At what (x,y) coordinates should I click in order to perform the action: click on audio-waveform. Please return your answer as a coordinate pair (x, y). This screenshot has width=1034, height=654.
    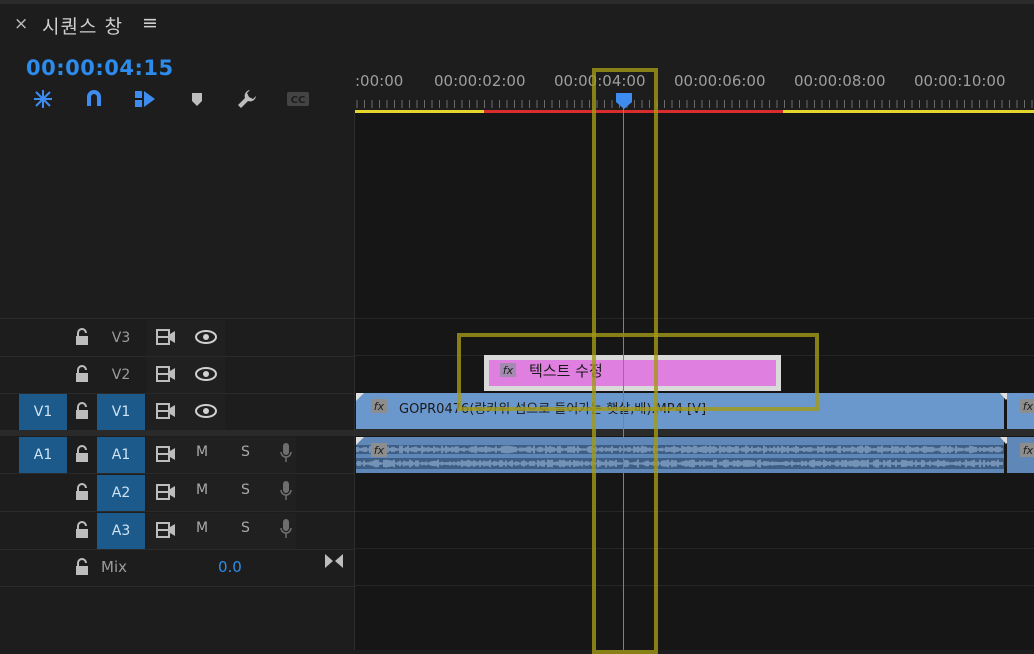
    Looking at the image, I should click on (680, 457).